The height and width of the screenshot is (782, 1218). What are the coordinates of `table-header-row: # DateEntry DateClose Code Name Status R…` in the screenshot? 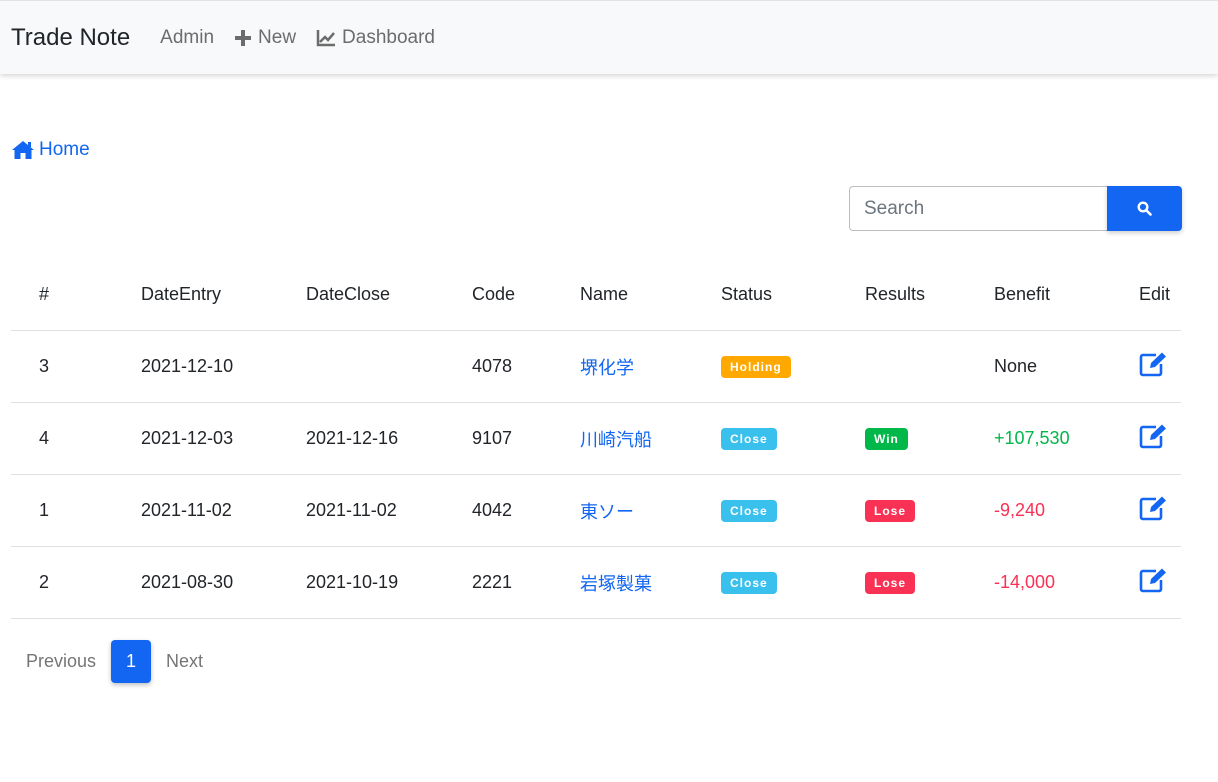 It's located at (596, 295).